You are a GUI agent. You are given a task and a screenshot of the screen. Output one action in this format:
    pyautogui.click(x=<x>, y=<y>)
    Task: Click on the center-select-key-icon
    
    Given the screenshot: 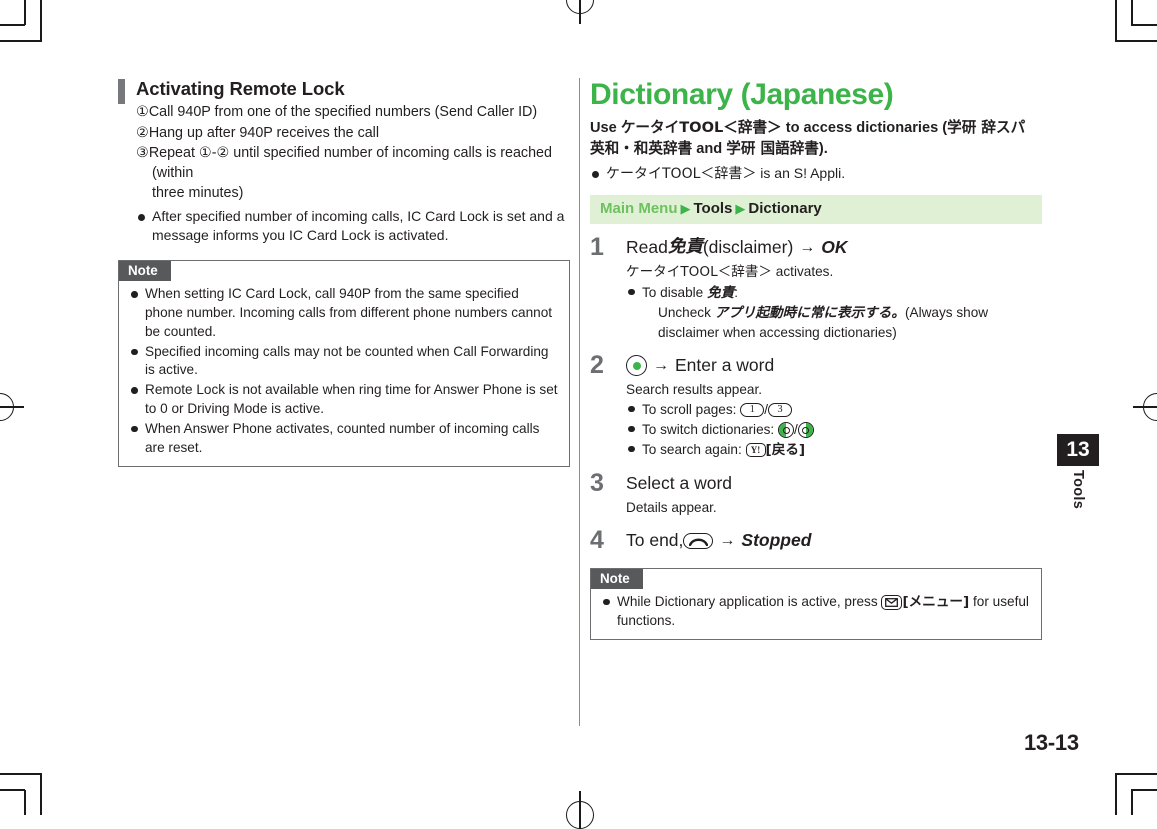 What is the action you would take?
    pyautogui.click(x=636, y=366)
    